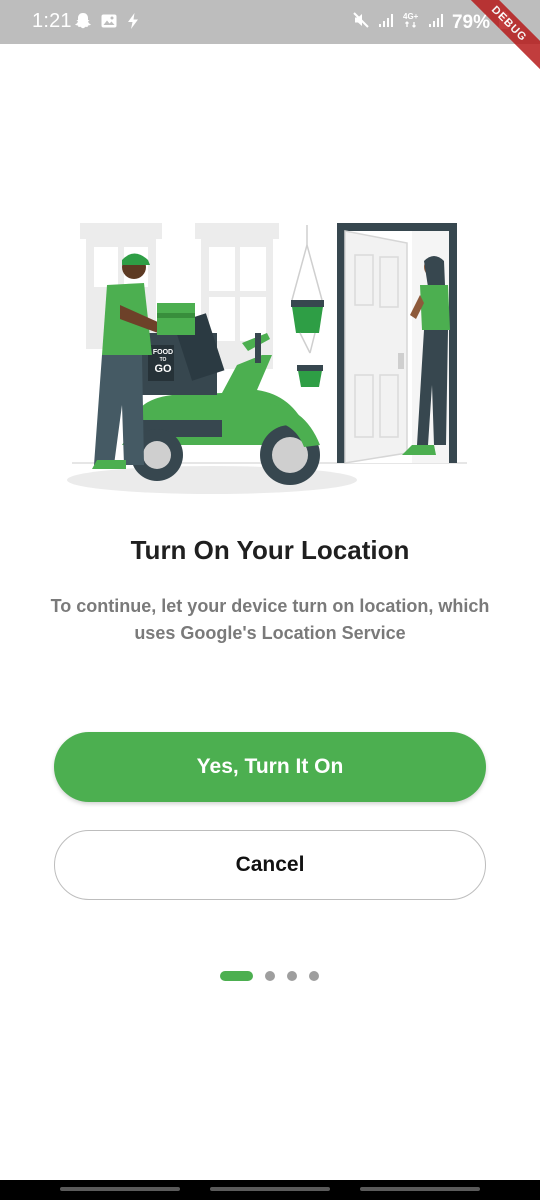  Describe the element at coordinates (236, 975) in the screenshot. I see `page-dot-active` at that location.